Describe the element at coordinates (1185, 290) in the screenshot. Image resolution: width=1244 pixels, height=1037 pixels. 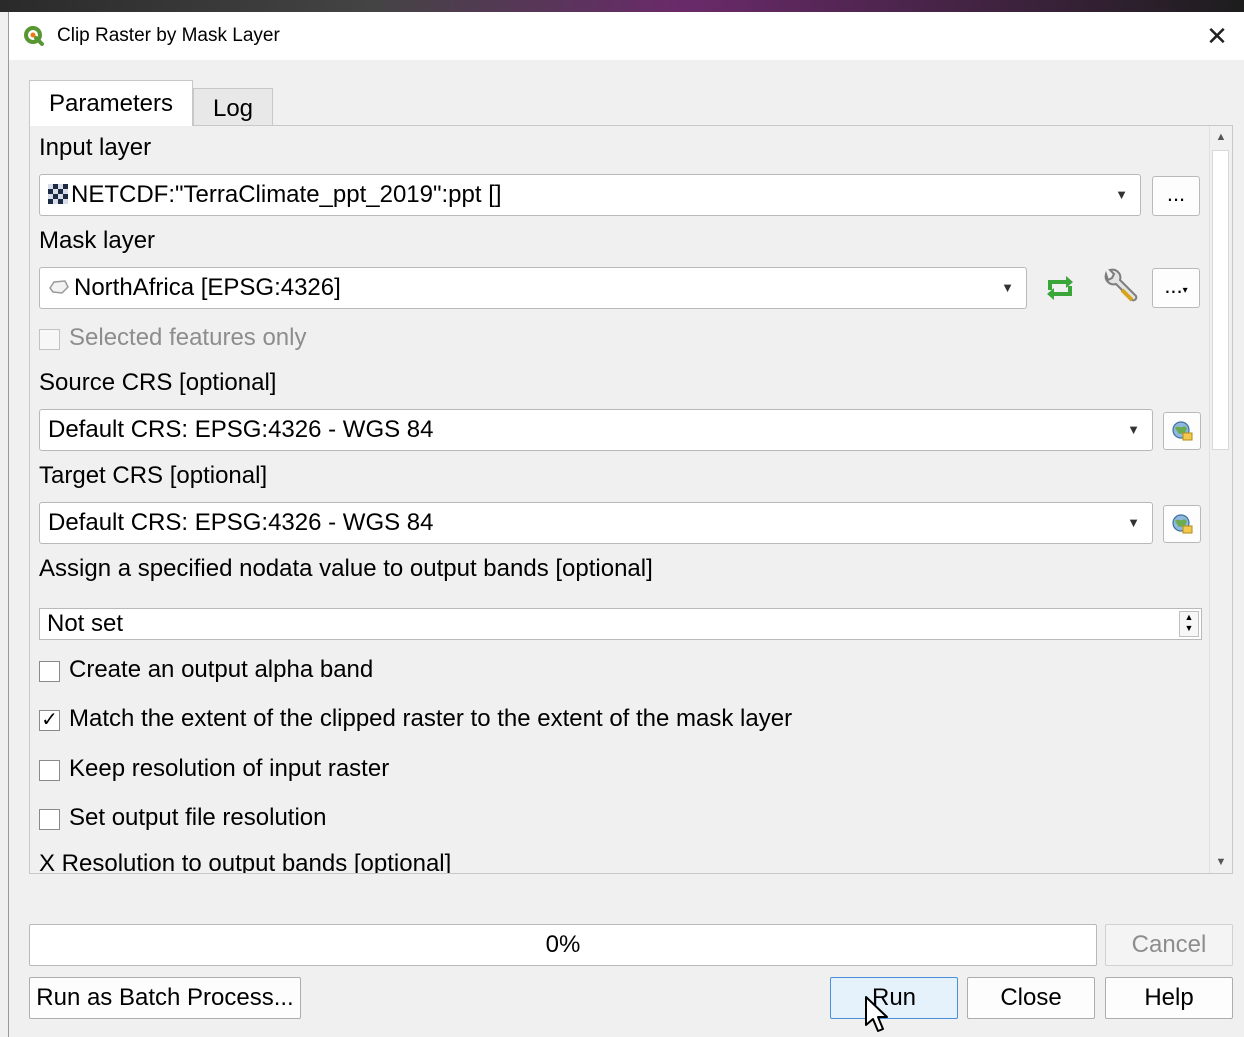
I see `dropdown-caret-icon: ▾` at that location.